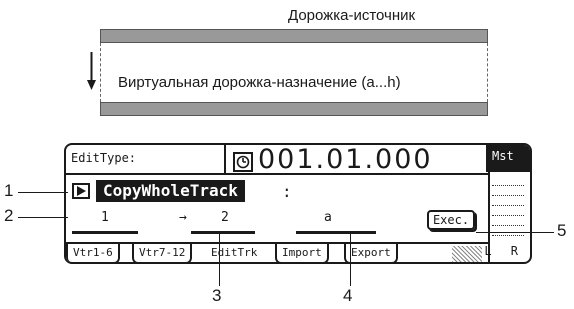 Image resolution: width=574 pixels, height=309 pixels. What do you see at coordinates (225, 159) in the screenshot?
I see `header-divider` at bounding box center [225, 159].